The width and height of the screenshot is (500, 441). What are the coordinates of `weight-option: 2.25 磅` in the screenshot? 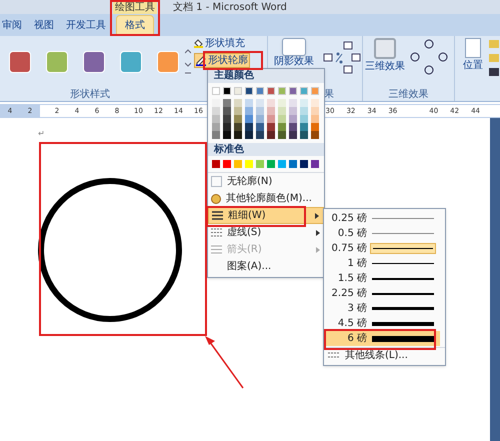 It's located at (382, 293).